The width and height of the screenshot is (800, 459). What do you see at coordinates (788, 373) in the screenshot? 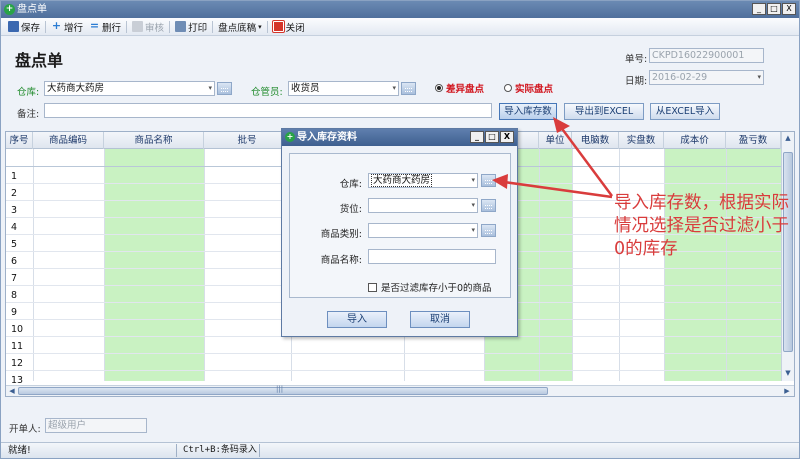
I see `scroll-down-icon: ▼` at bounding box center [788, 373].